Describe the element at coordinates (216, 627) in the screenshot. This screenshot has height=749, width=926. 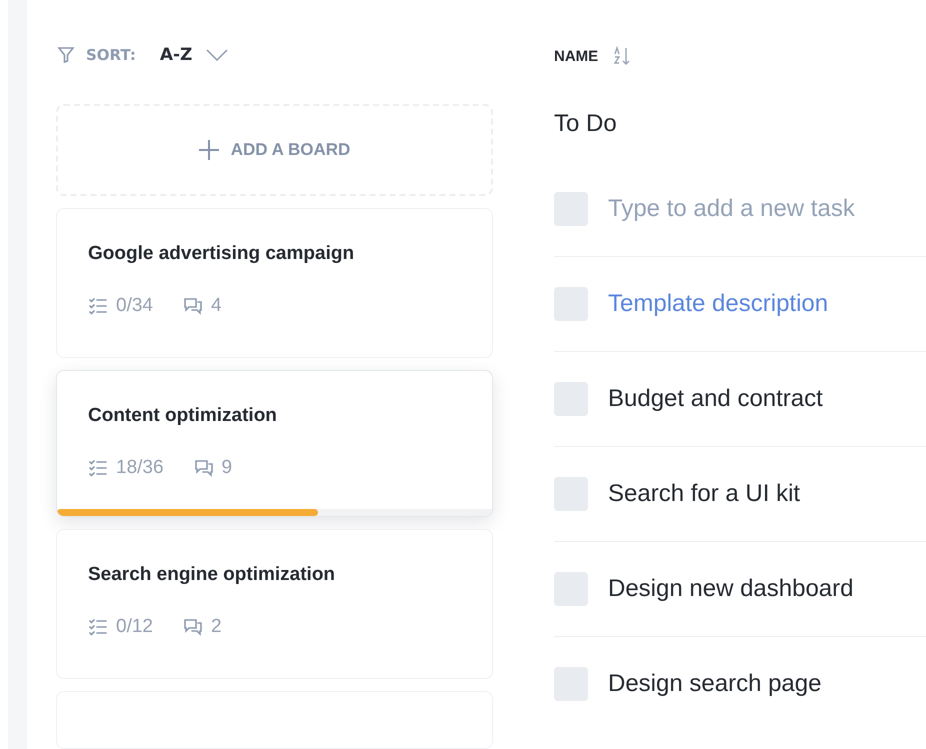
I see `comment-count: 2` at that location.